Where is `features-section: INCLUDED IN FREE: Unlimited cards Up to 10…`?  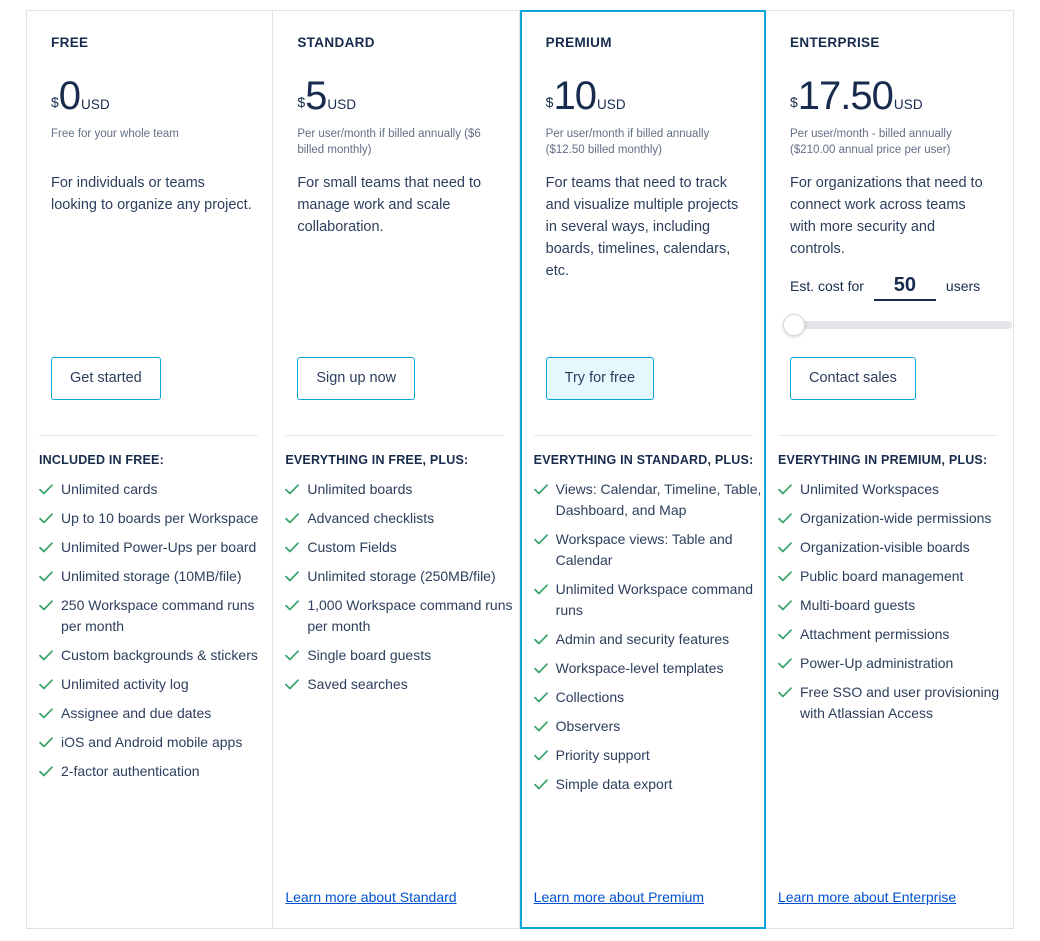
features-section: INCLUDED IN FREE: Unlimited cards Up to 10… is located at coordinates (153, 621).